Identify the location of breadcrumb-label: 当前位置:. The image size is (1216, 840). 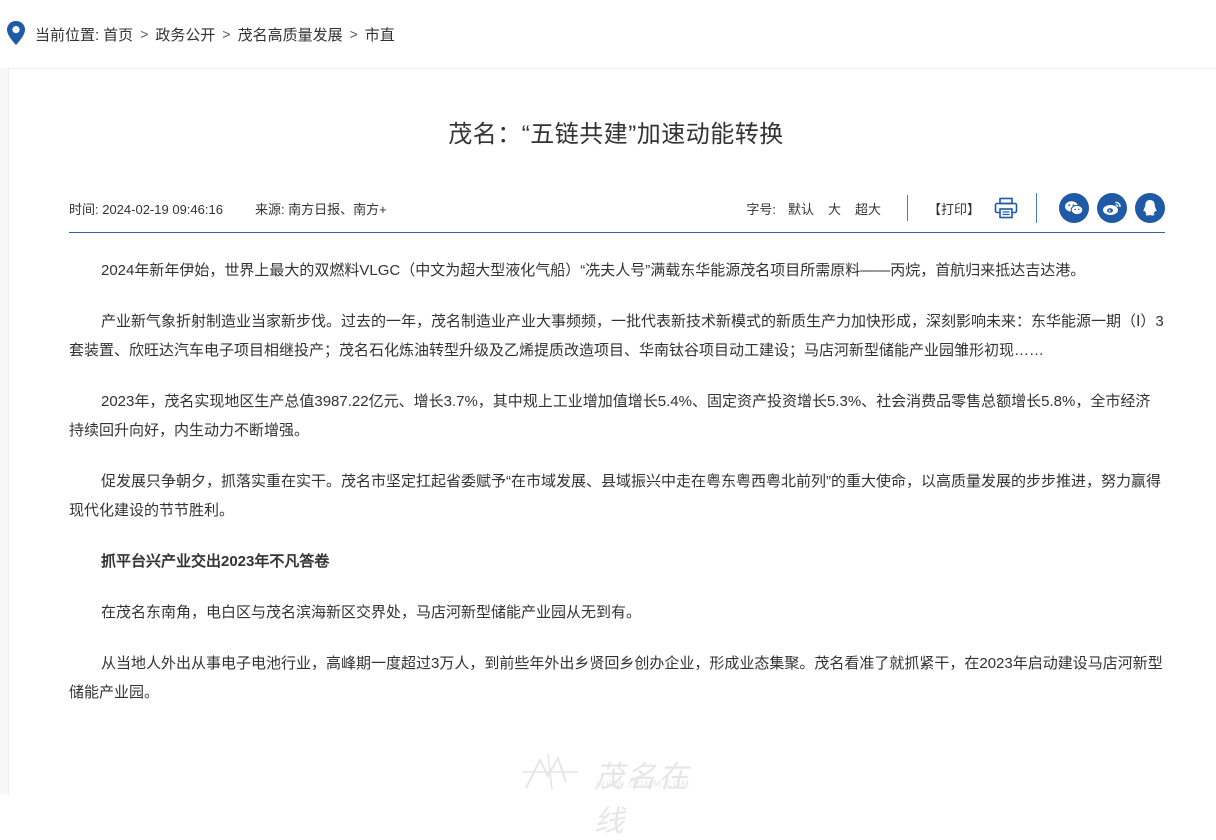
(67, 35).